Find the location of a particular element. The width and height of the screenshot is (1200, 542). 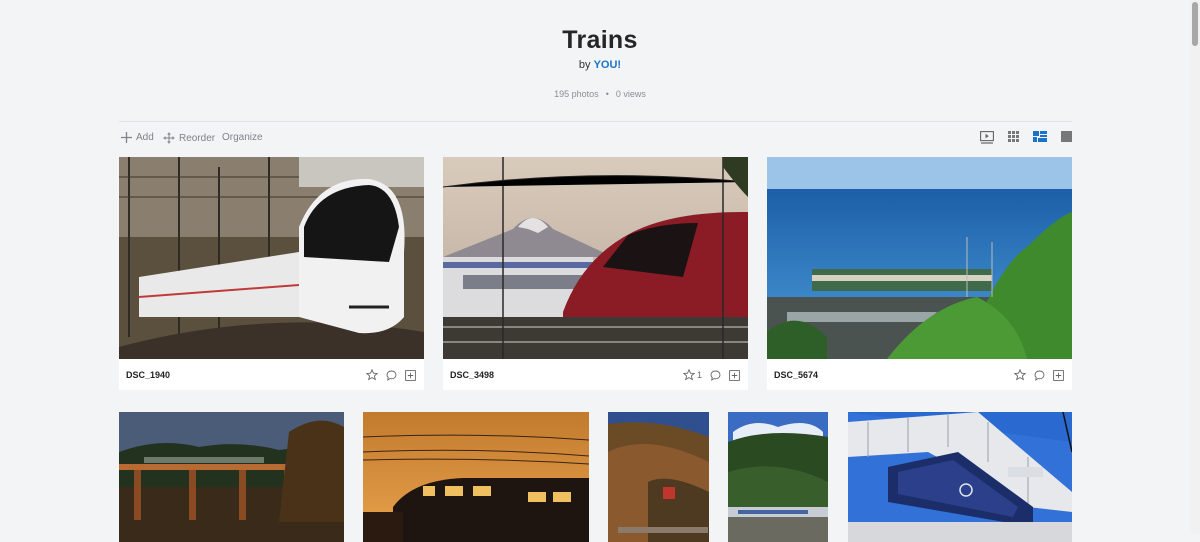

album-stats: 195 photos • 0 views is located at coordinates (600, 94).